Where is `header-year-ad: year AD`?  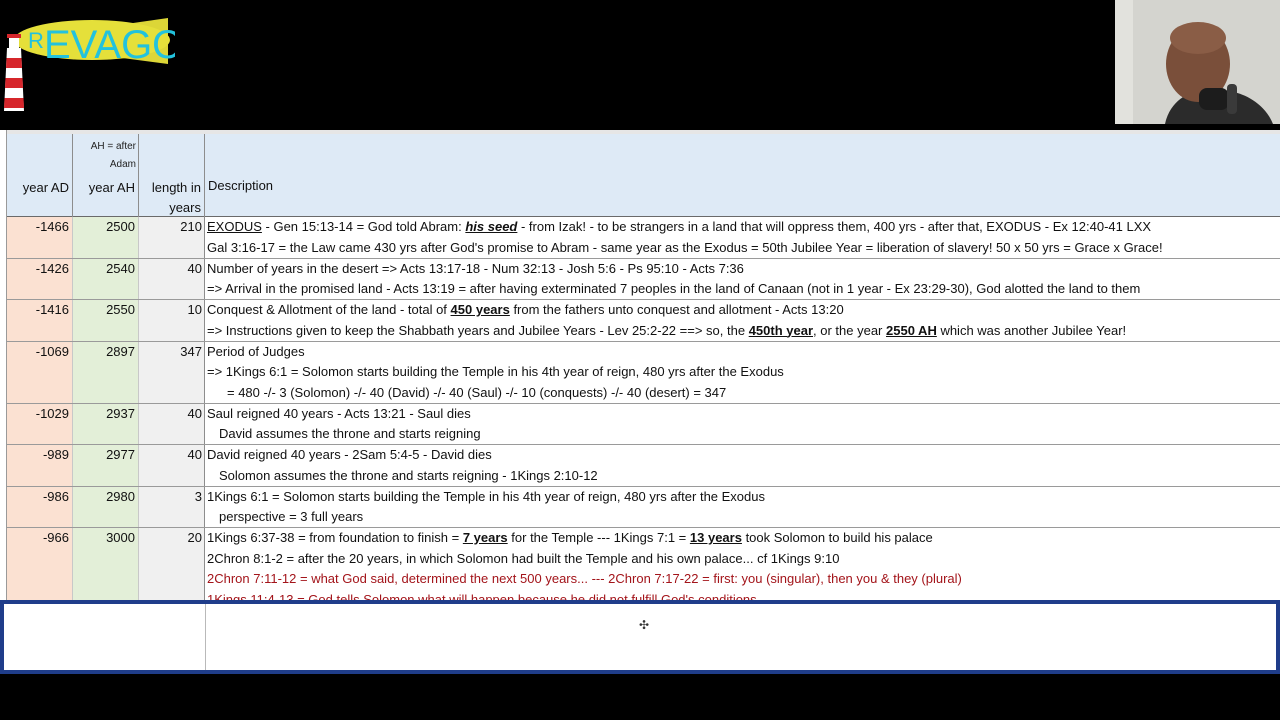 header-year-ad: year AD is located at coordinates (40, 175).